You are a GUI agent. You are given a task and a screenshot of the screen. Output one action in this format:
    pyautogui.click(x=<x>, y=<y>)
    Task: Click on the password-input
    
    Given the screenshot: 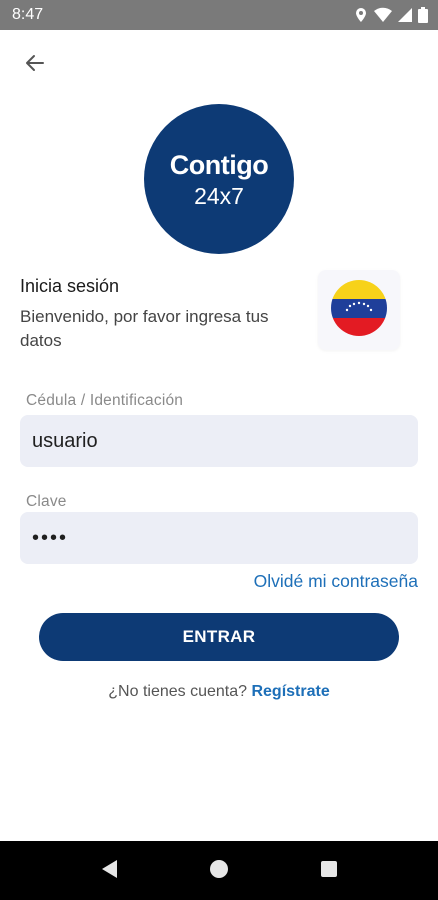 What is the action you would take?
    pyautogui.click(x=219, y=538)
    